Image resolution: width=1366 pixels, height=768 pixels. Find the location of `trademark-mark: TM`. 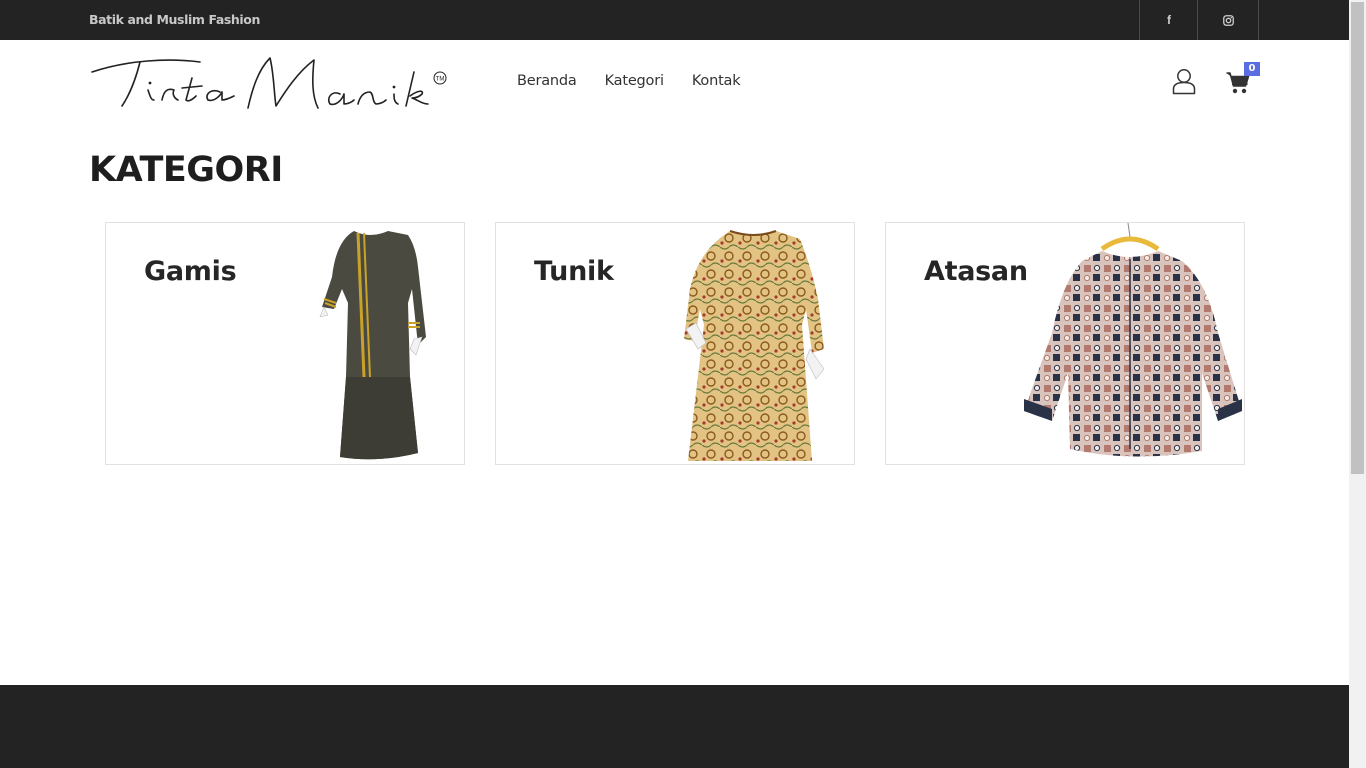

trademark-mark: TM is located at coordinates (440, 80).